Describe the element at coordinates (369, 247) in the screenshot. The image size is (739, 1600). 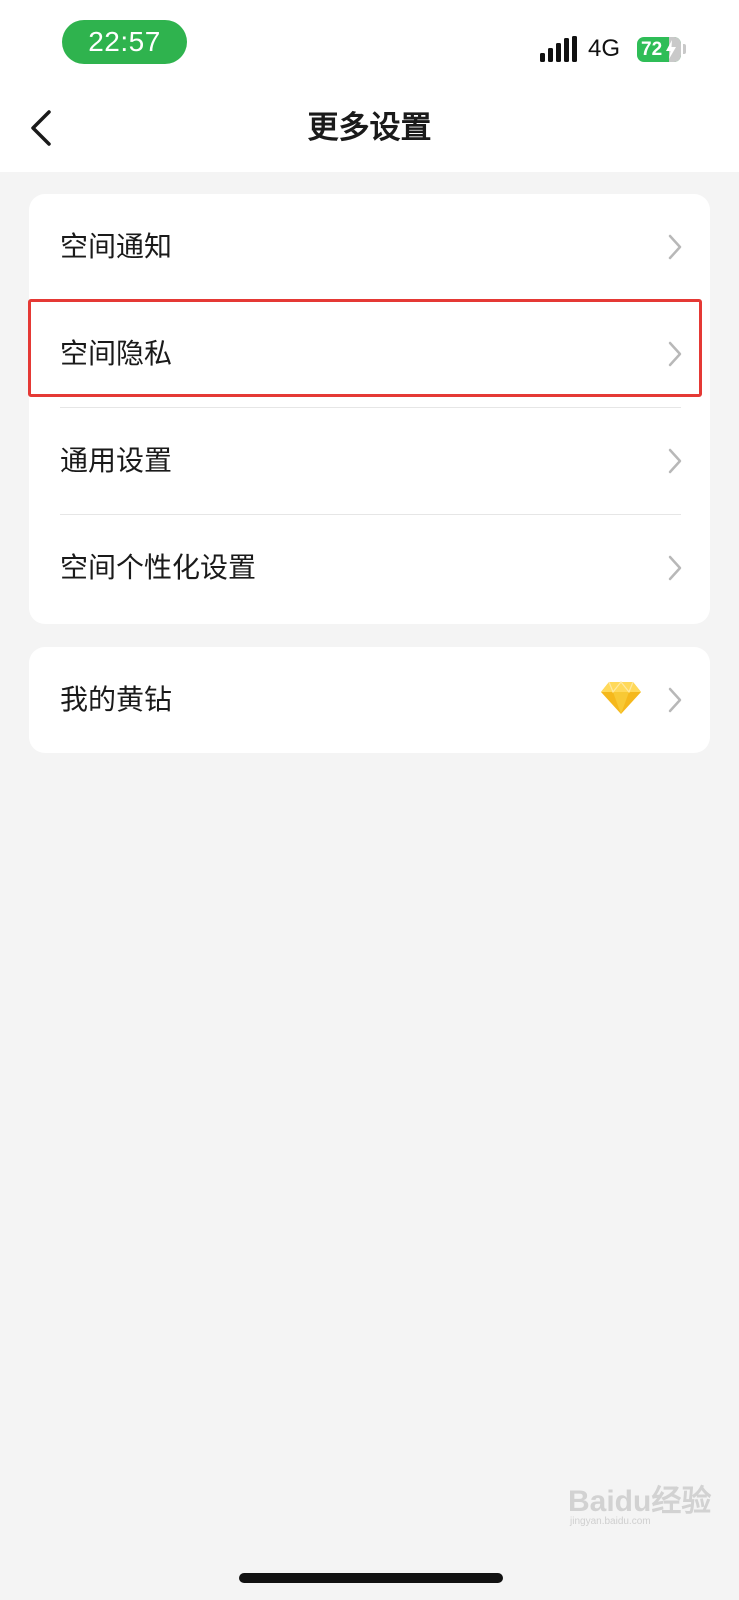
I see `settings-item-space-notification: 空间通知` at that location.